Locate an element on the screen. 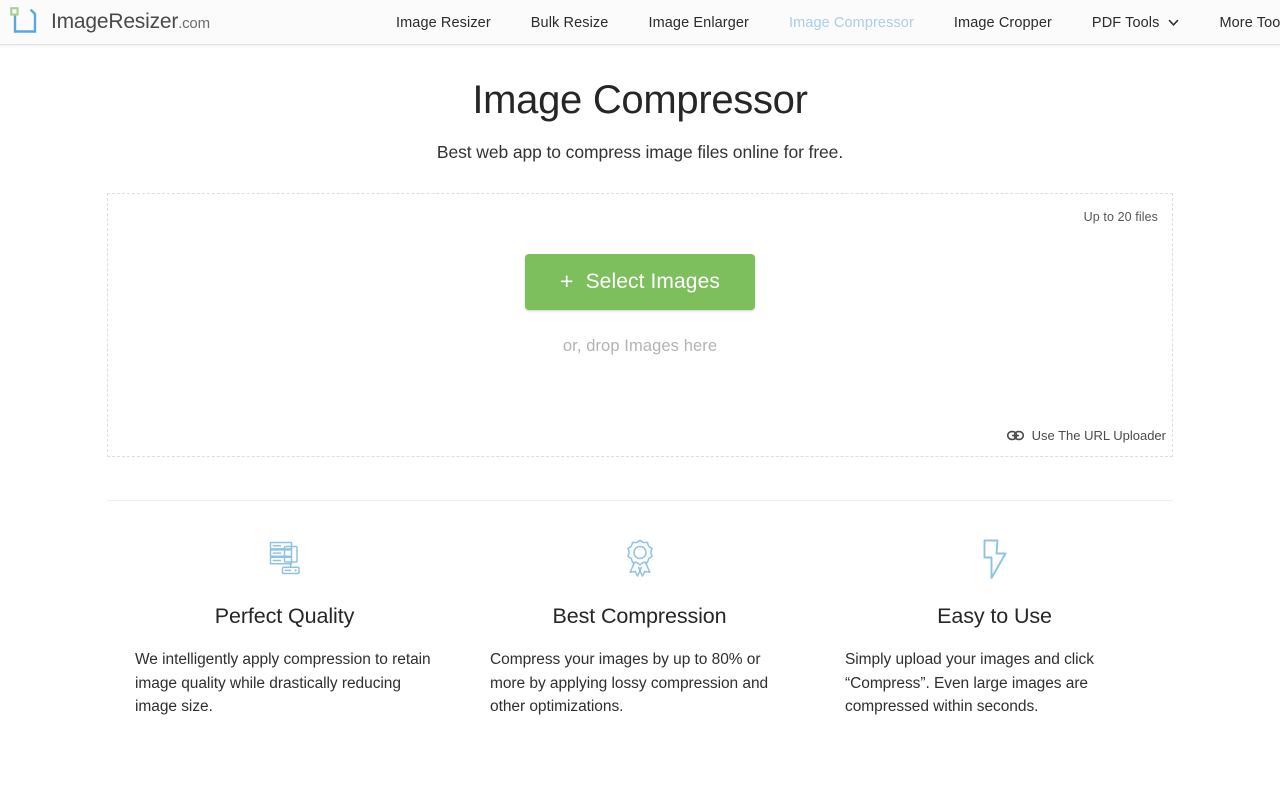  page-title: Image Compressor is located at coordinates (640, 100).